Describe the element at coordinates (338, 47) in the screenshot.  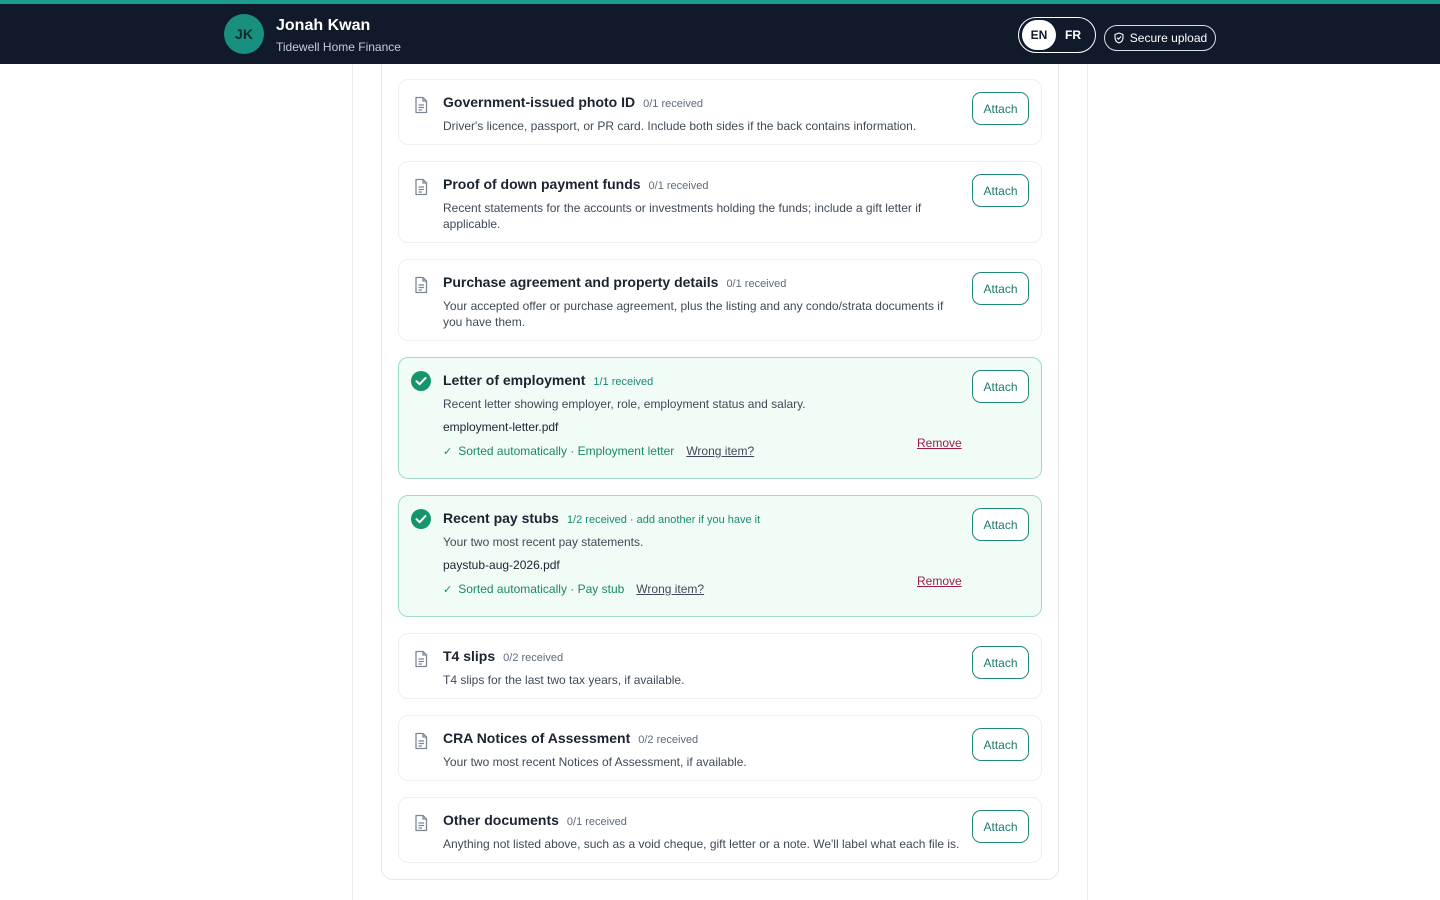
I see `firm-name: Tidewell Home Finance` at that location.